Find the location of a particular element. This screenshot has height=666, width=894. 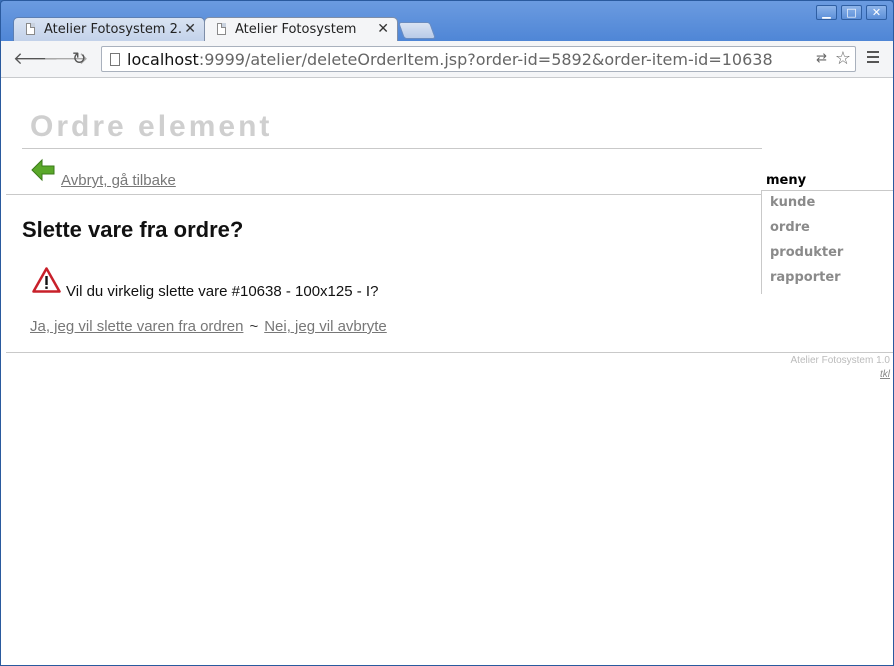

translate-icon: ⇄ is located at coordinates (821, 58).